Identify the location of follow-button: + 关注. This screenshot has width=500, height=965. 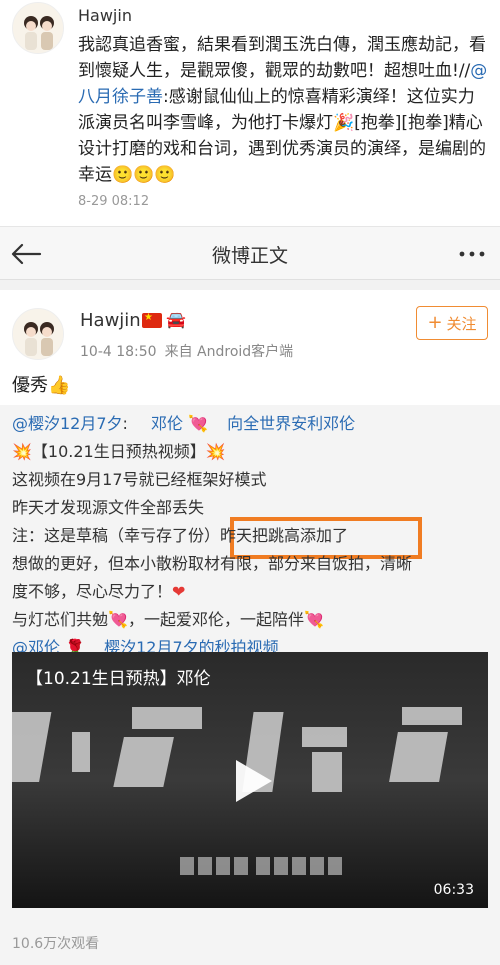
(452, 323).